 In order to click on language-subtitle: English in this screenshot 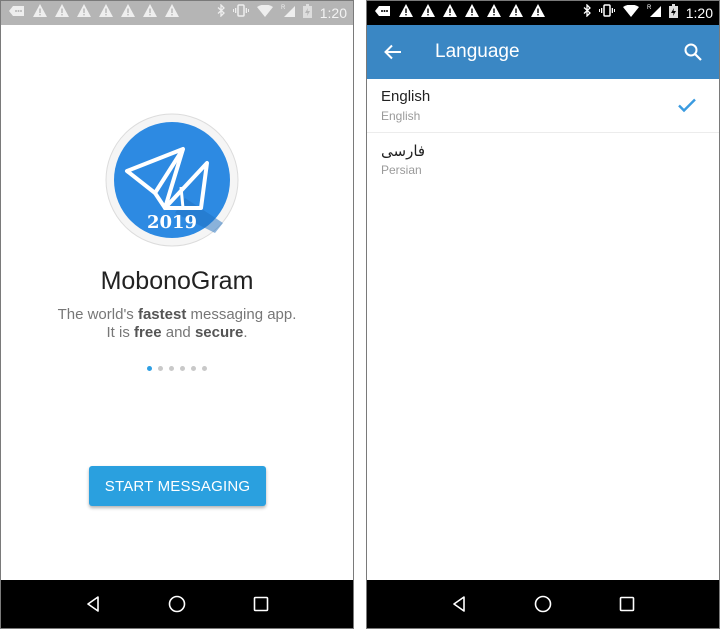, I will do `click(401, 116)`.